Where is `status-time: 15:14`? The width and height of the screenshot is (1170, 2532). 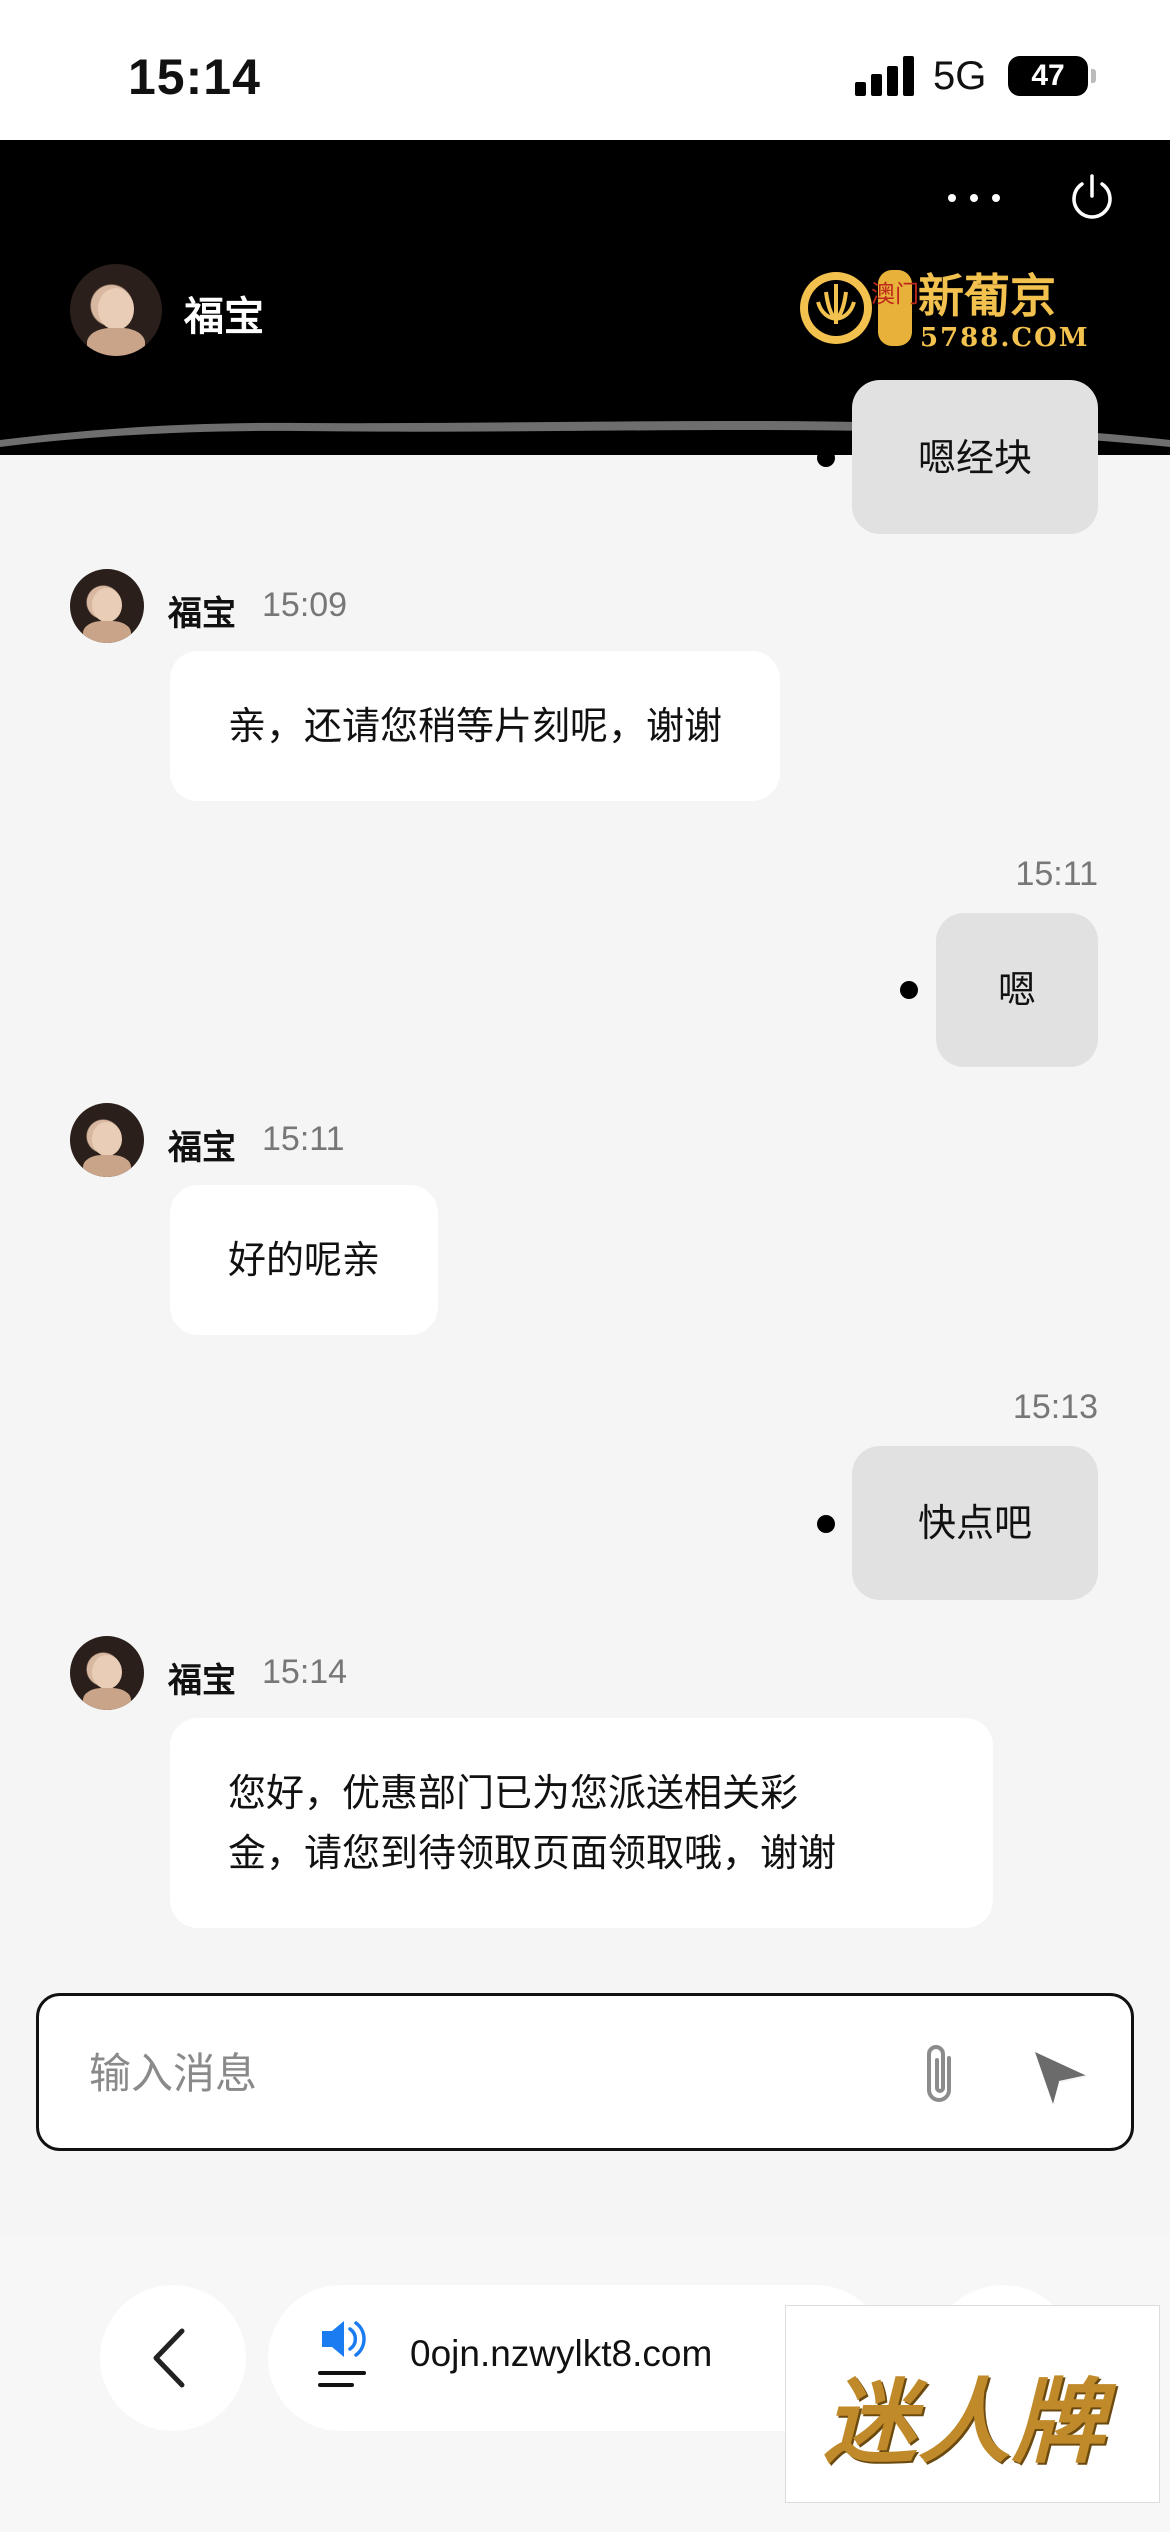 status-time: 15:14 is located at coordinates (194, 77).